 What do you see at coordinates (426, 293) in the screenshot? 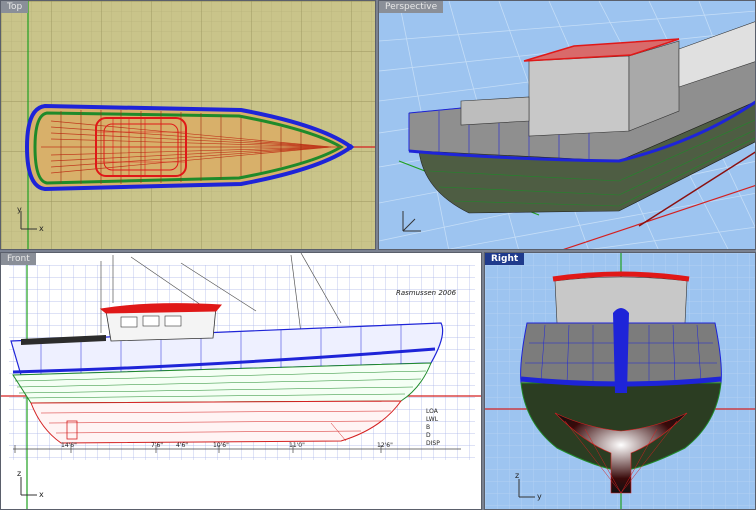
I see `designer-signature: Rasmussen 2006` at bounding box center [426, 293].